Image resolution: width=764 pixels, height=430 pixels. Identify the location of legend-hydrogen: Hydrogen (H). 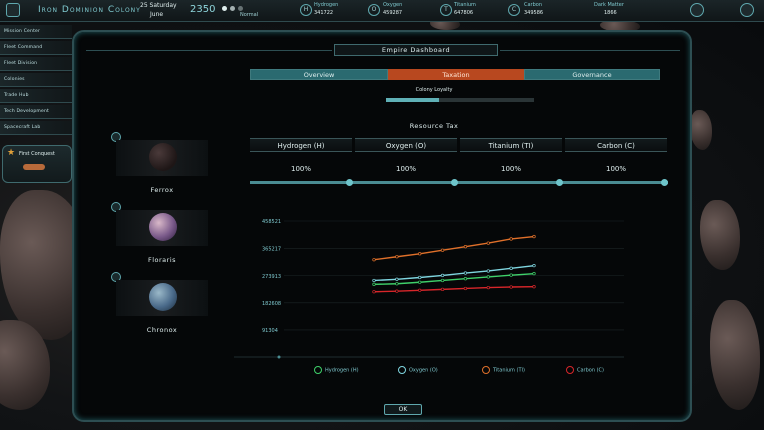
(336, 370).